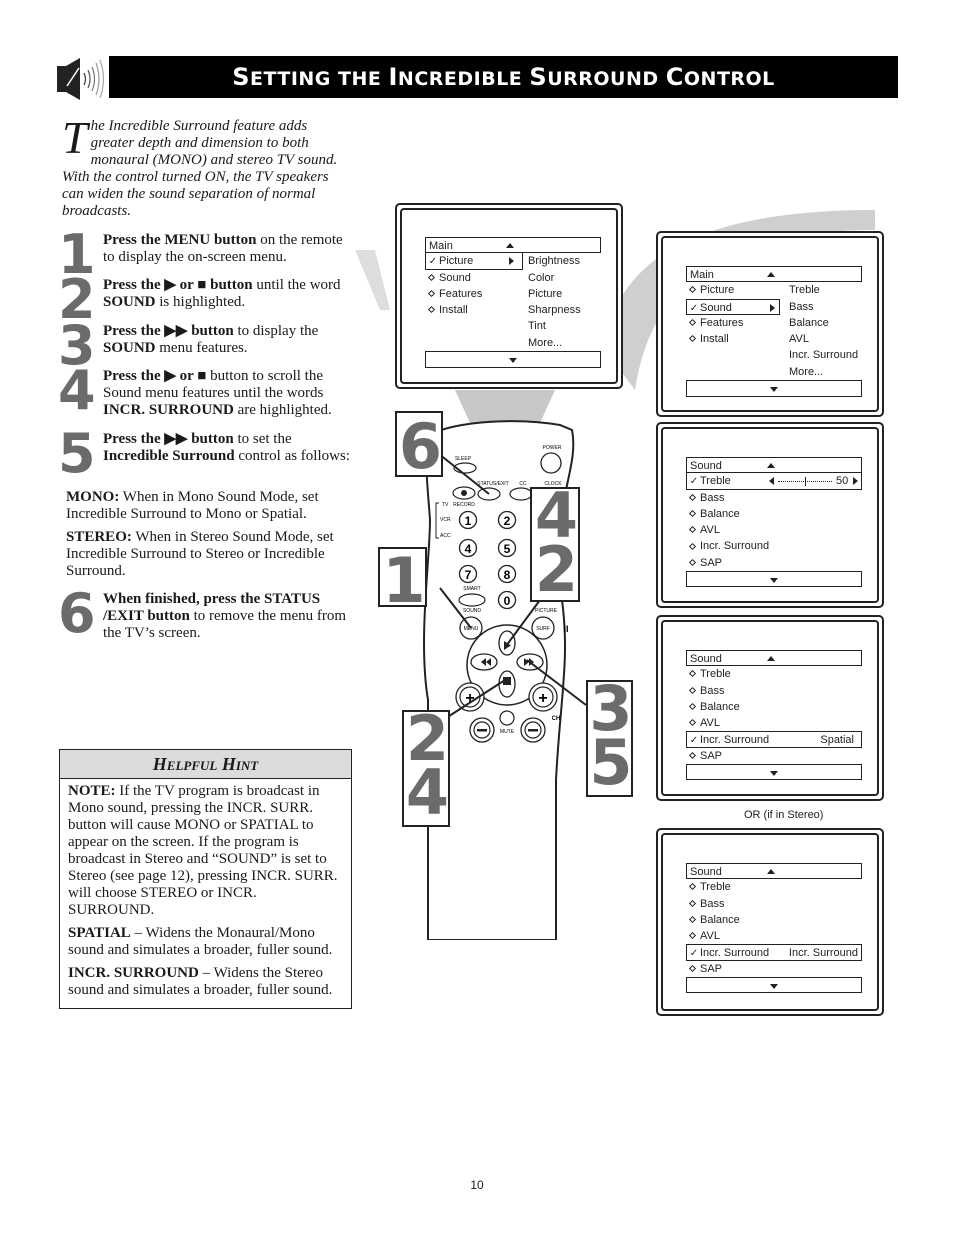  I want to click on svg-text: SURF, so click(543, 629).